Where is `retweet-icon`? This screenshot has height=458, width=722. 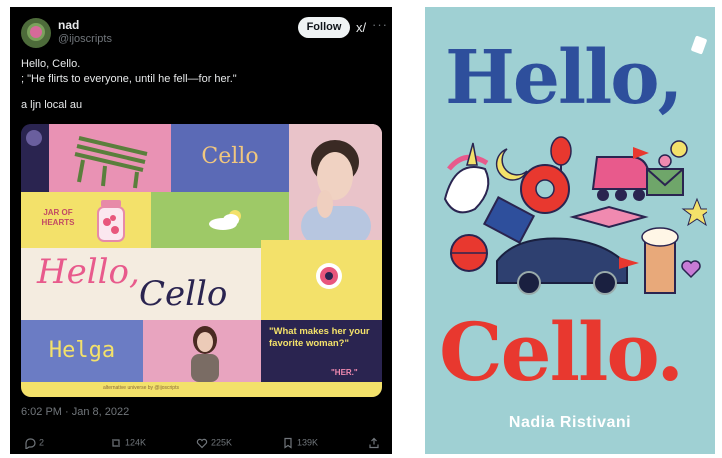
retweet-icon is located at coordinates (116, 443).